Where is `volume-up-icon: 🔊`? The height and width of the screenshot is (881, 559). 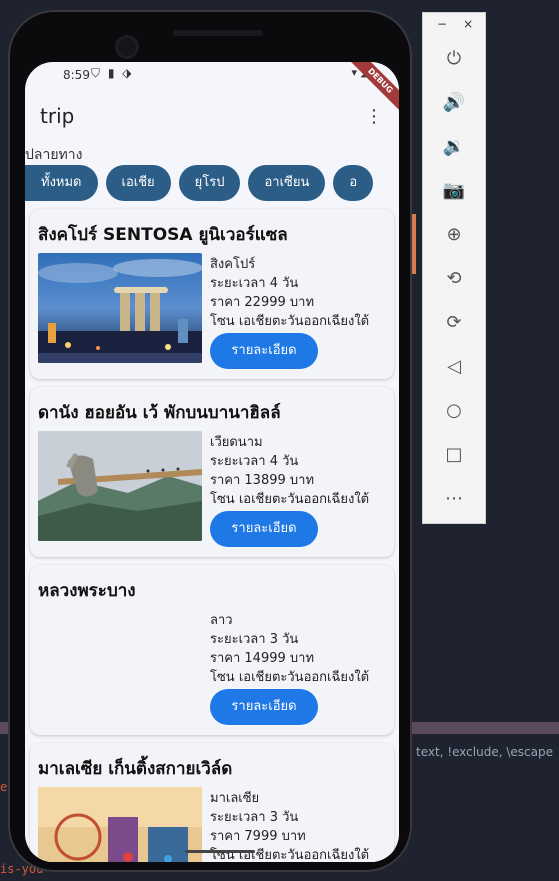
volume-up-icon: 🔊 is located at coordinates (454, 103).